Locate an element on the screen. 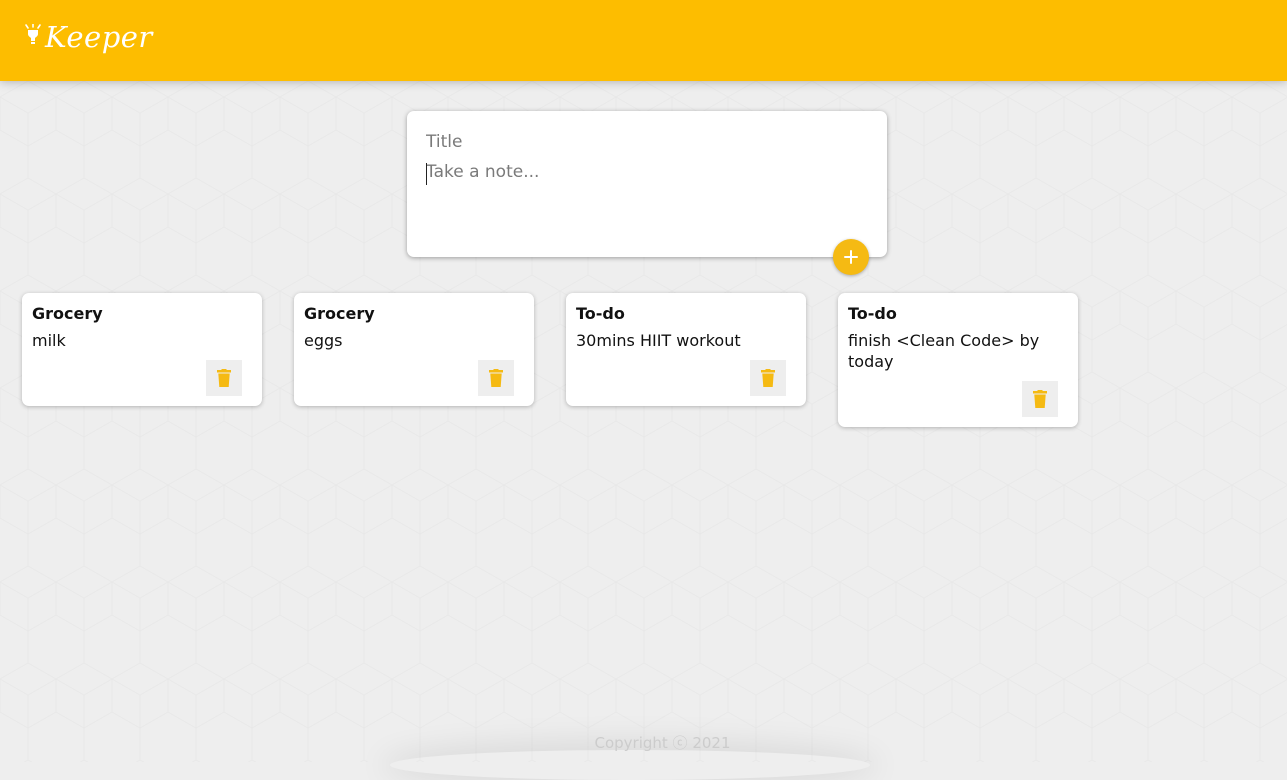 The width and height of the screenshot is (1287, 780). app-name: Keeper is located at coordinates (99, 37).